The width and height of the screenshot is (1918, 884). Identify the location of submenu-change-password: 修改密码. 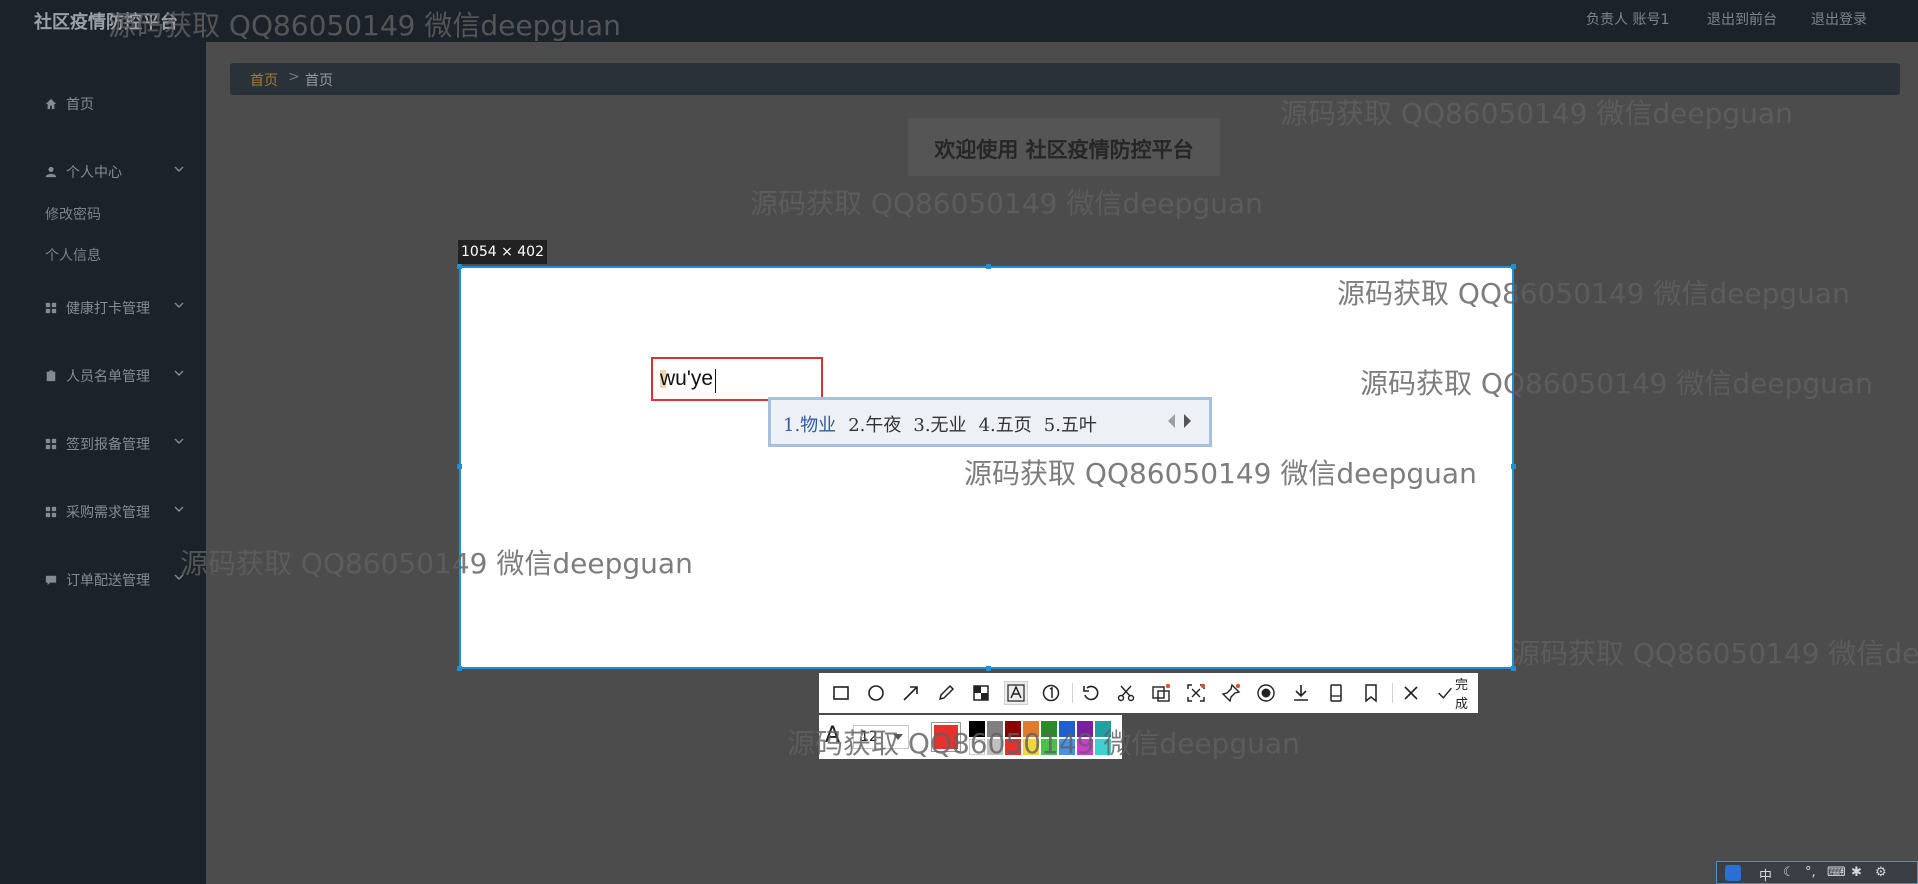
(73, 214).